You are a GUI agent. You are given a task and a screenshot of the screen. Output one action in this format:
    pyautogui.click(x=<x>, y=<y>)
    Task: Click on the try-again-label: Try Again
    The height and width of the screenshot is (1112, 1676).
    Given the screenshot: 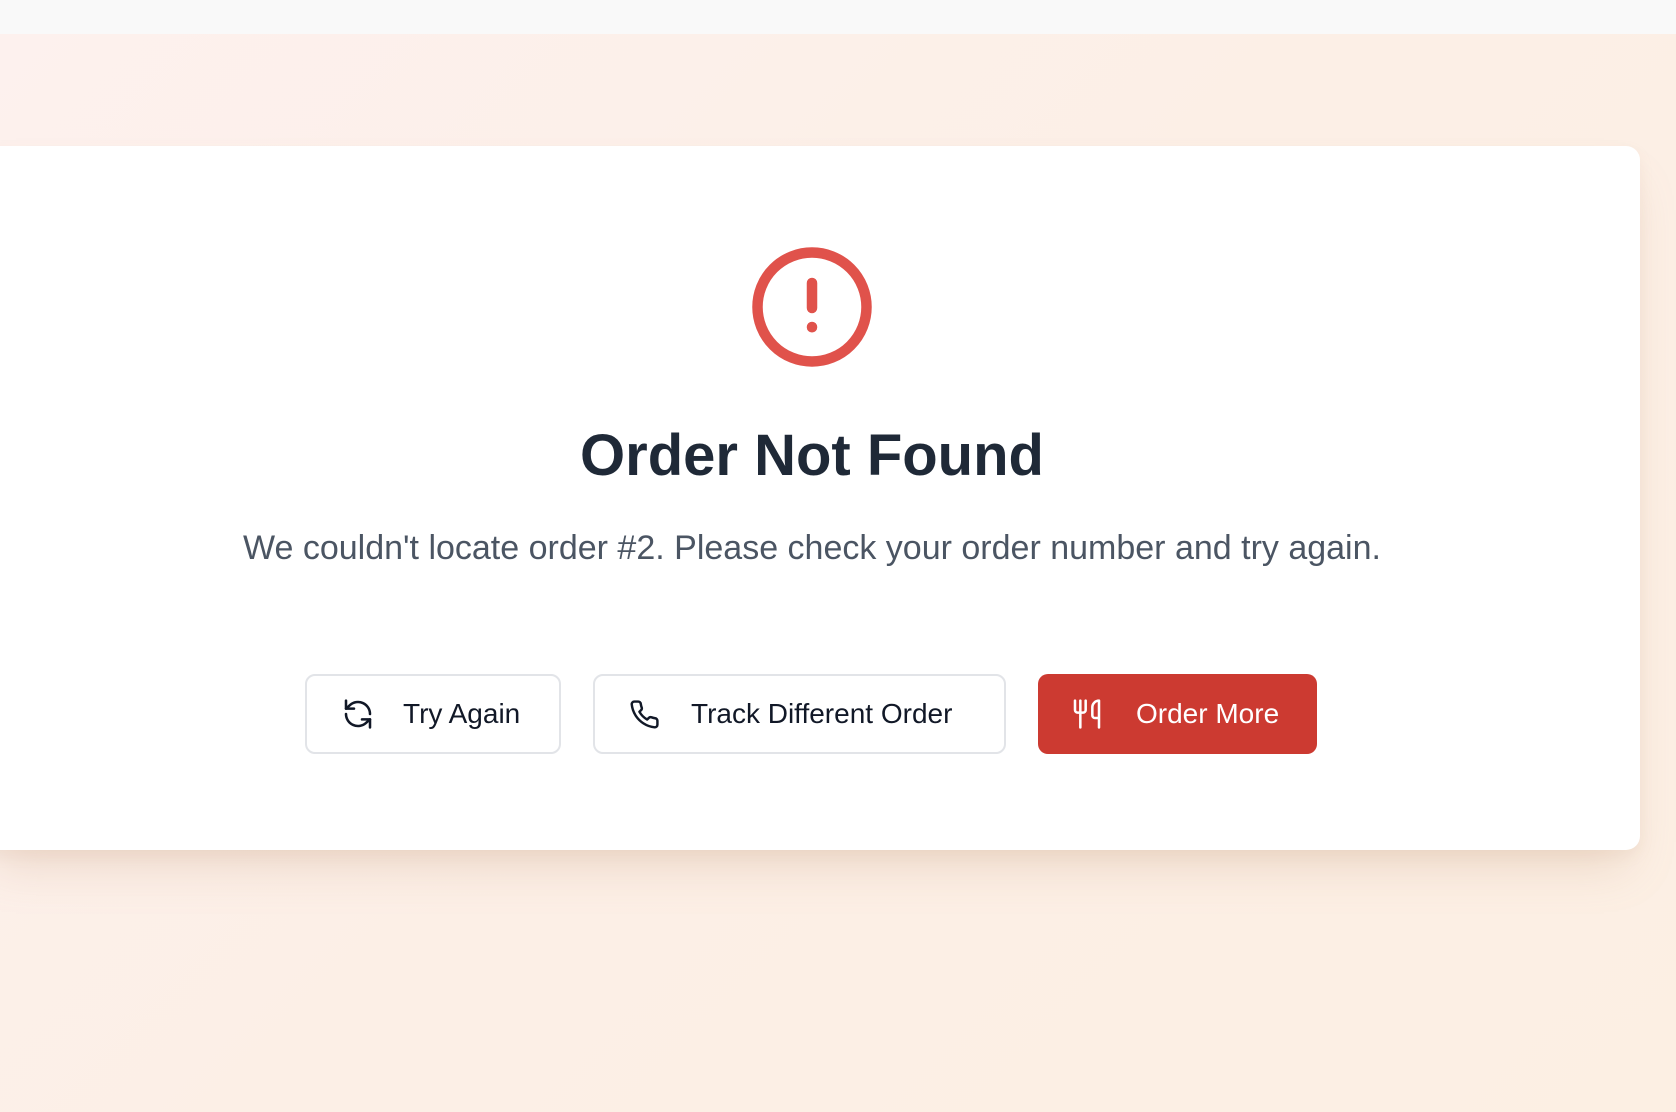 What is the action you would take?
    pyautogui.click(x=462, y=713)
    